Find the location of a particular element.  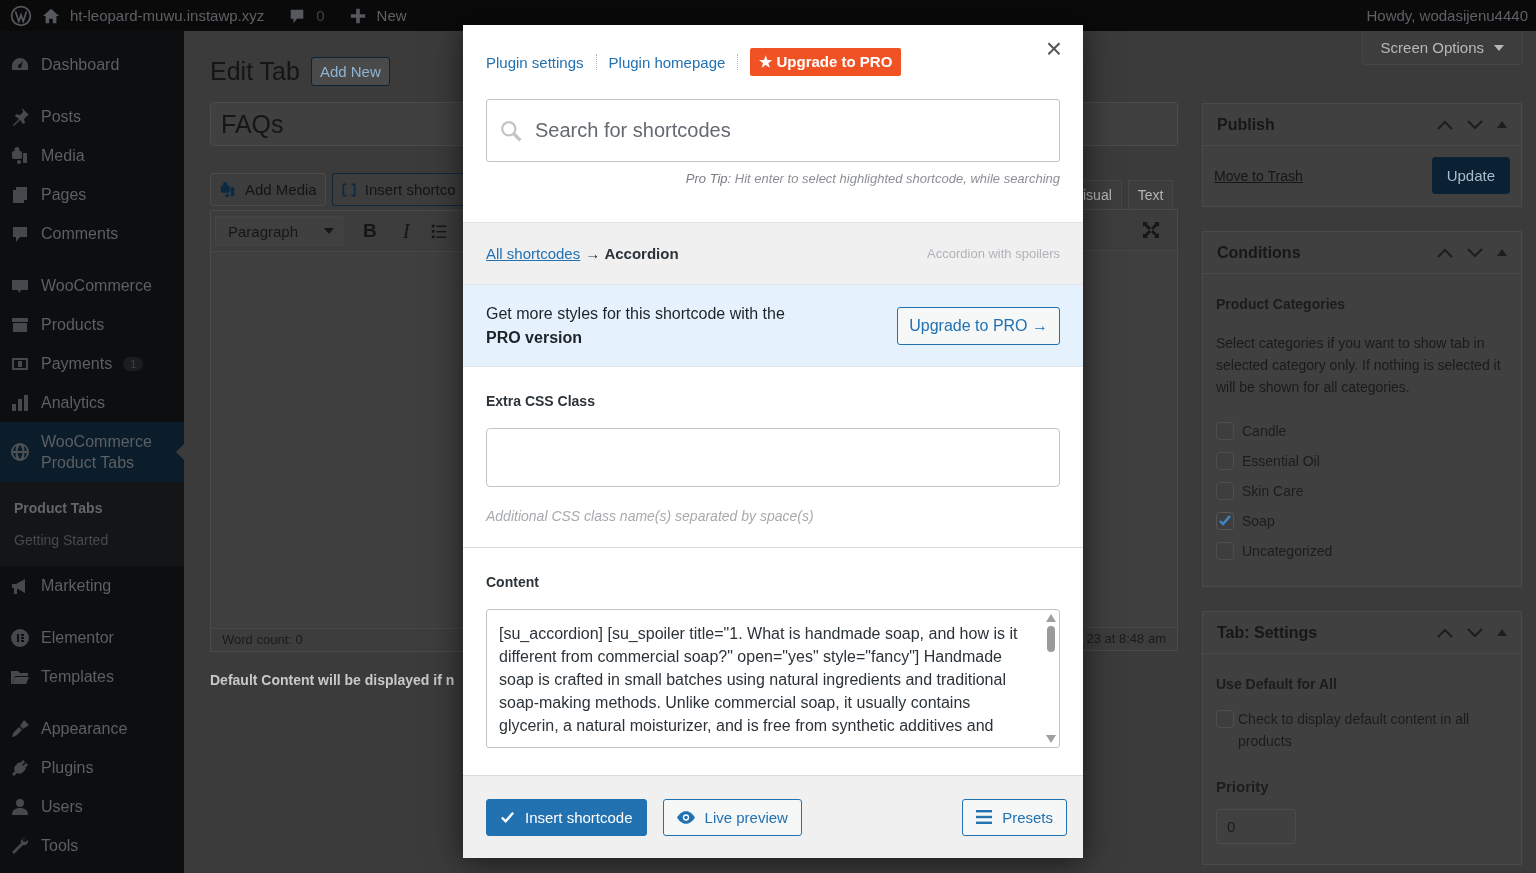

bar-chart-icon is located at coordinates (20, 402).